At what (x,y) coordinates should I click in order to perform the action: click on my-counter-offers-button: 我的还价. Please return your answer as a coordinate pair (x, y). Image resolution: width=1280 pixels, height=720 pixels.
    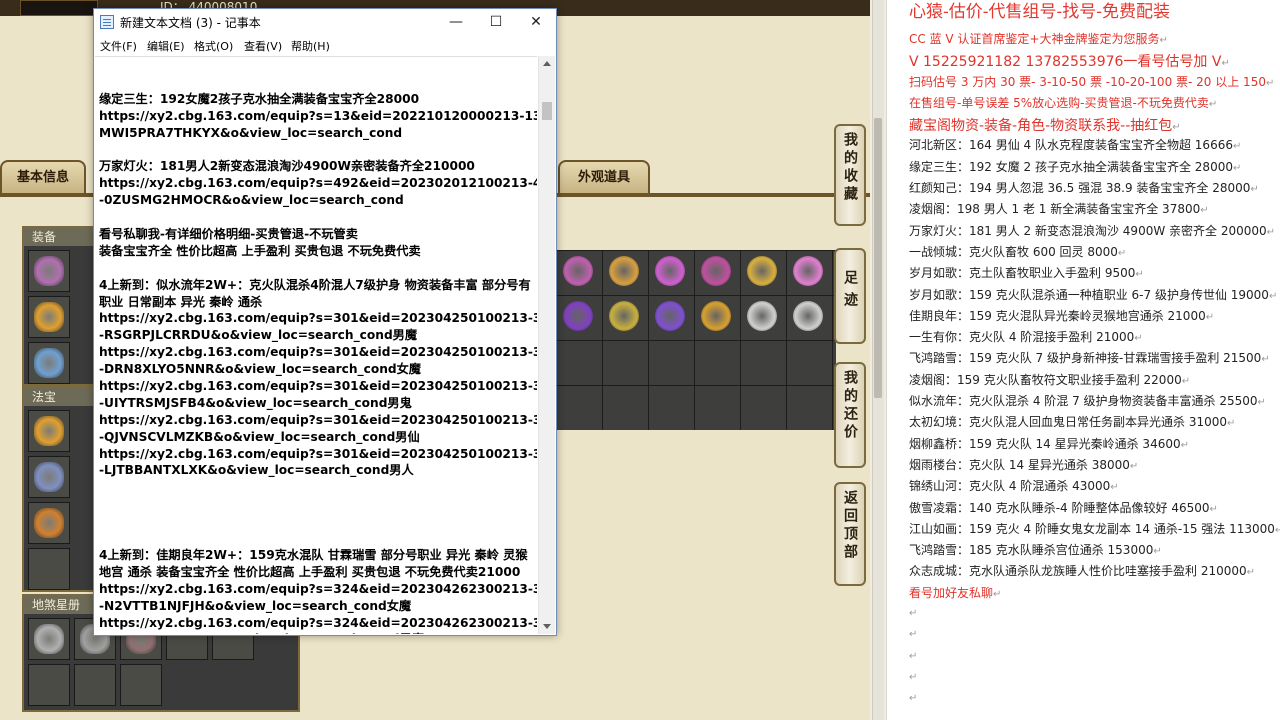
    Looking at the image, I should click on (850, 415).